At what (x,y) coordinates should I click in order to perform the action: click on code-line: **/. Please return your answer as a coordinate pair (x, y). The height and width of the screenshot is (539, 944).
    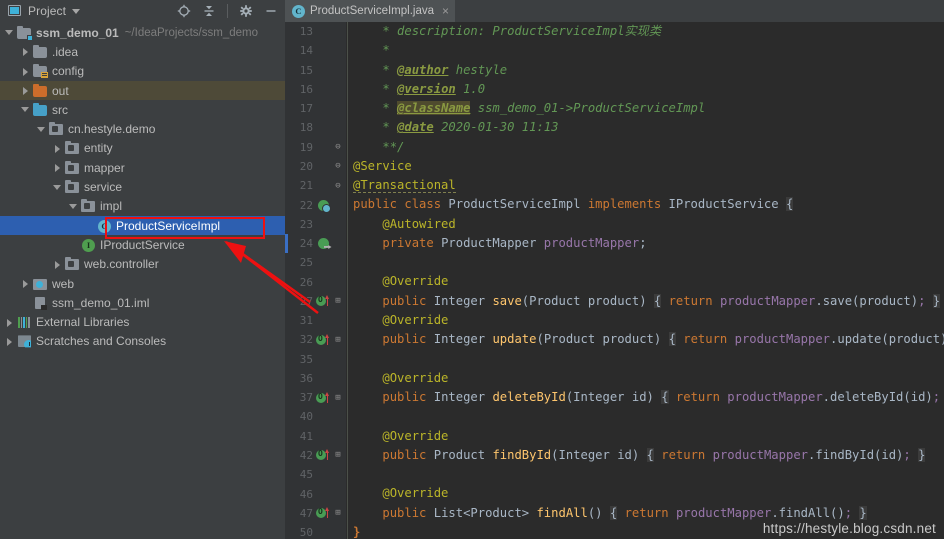
    Looking at the image, I should click on (648, 147).